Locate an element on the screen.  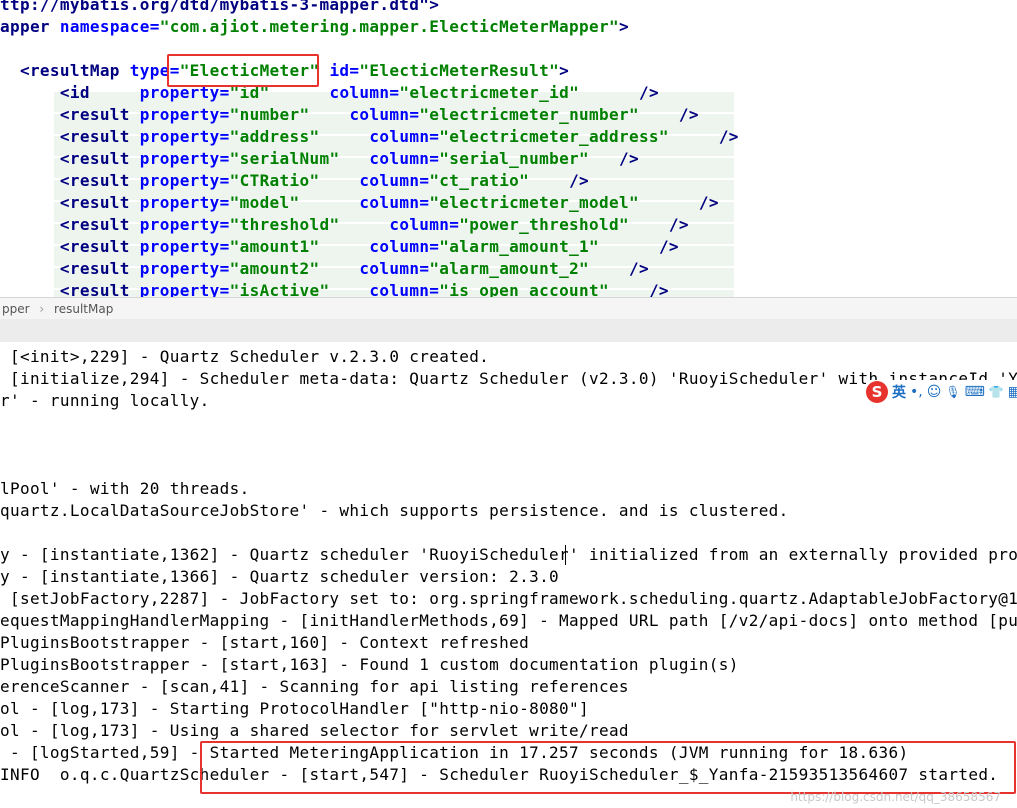
ime-toolbar: S 英 •, ☺ 🎙 ⌨ 👕 ▦ is located at coordinates (941, 392).